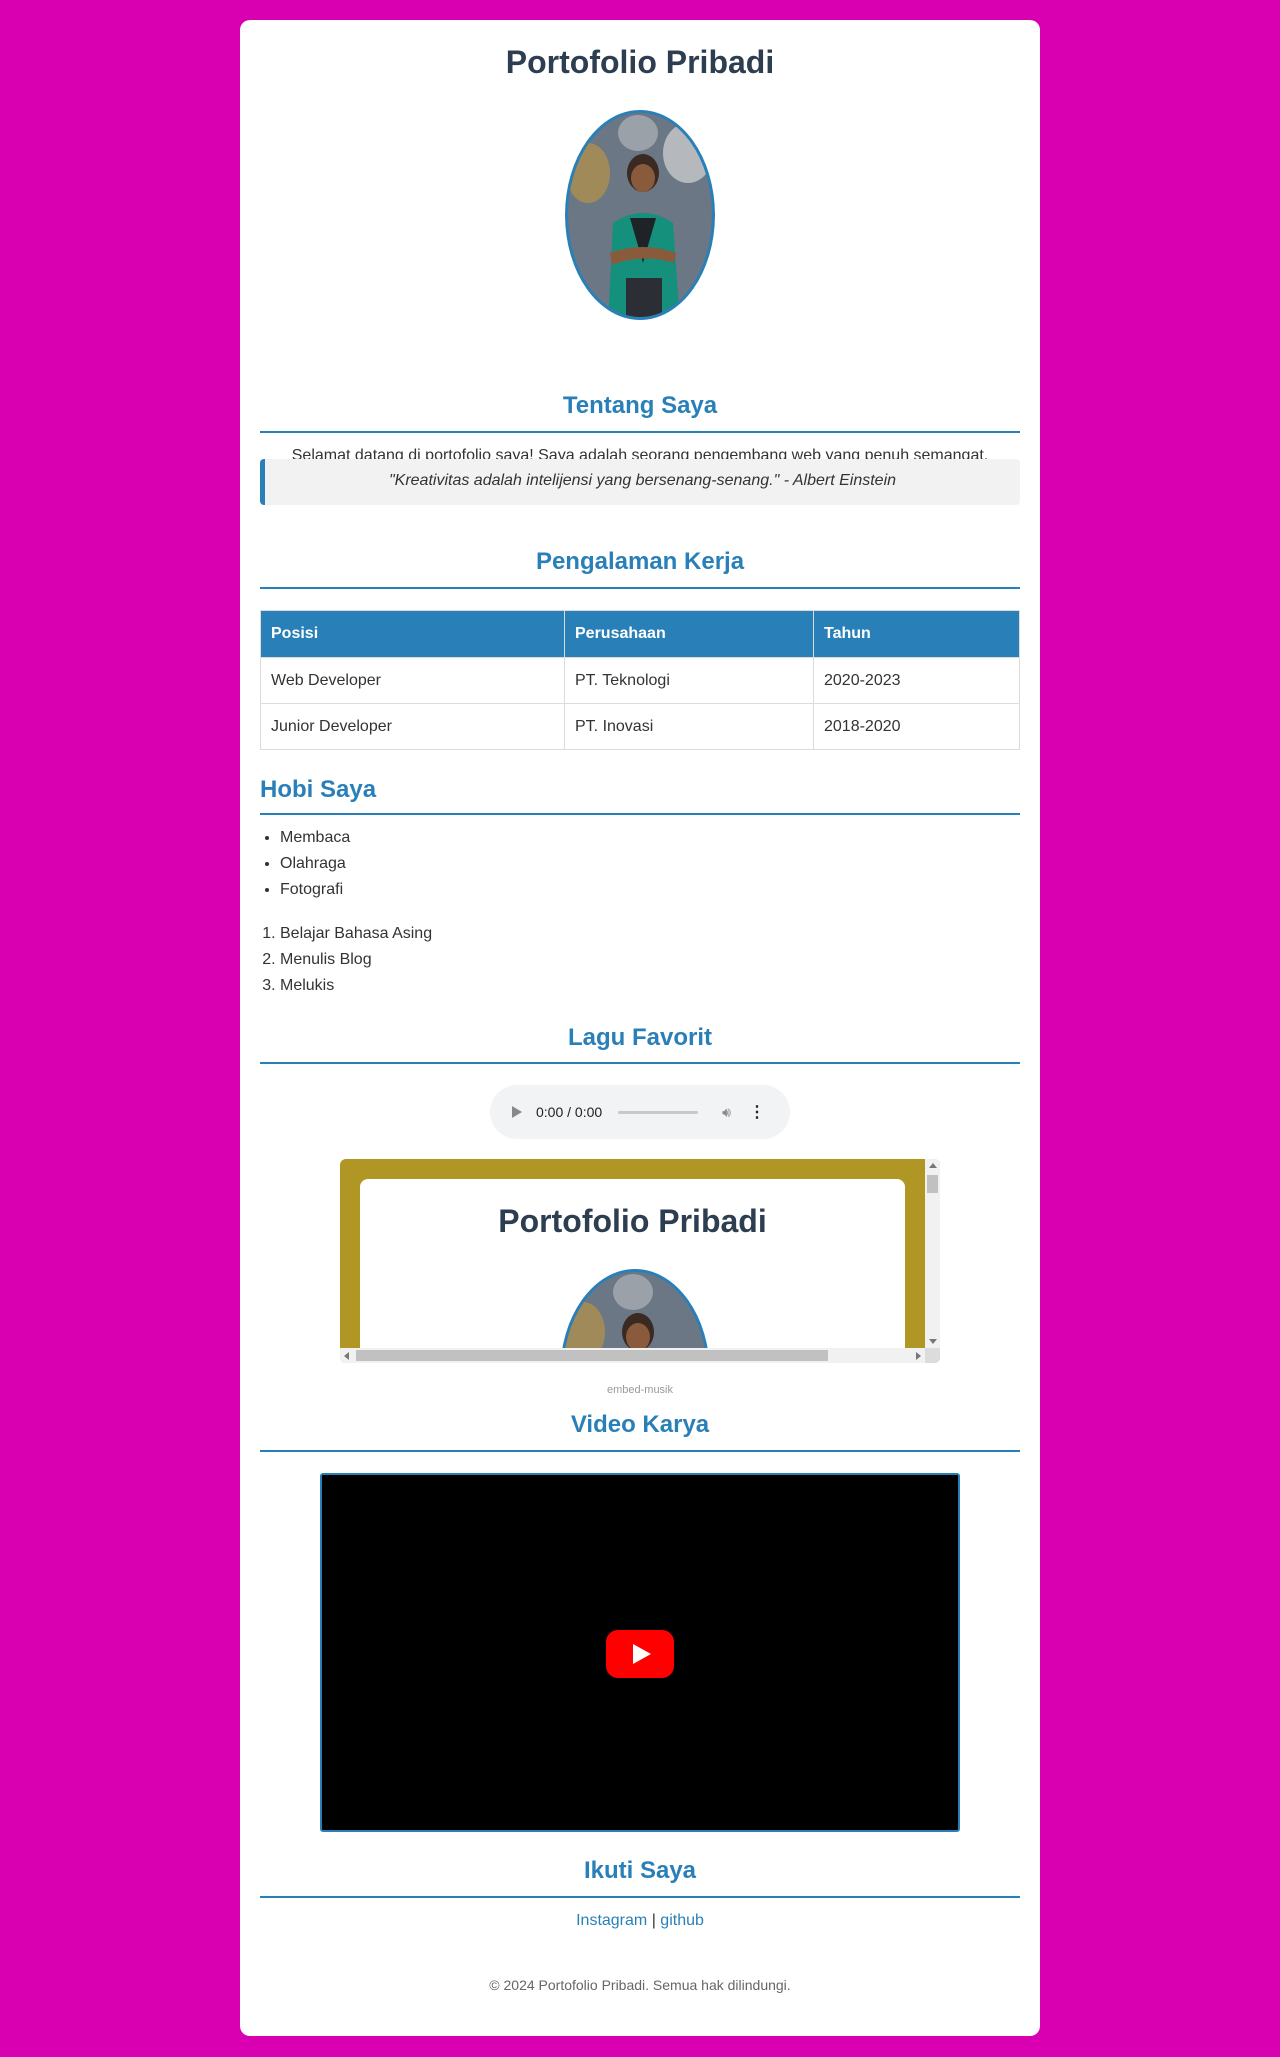 This screenshot has width=1280, height=2057. I want to click on scroll-up-icon, so click(933, 1165).